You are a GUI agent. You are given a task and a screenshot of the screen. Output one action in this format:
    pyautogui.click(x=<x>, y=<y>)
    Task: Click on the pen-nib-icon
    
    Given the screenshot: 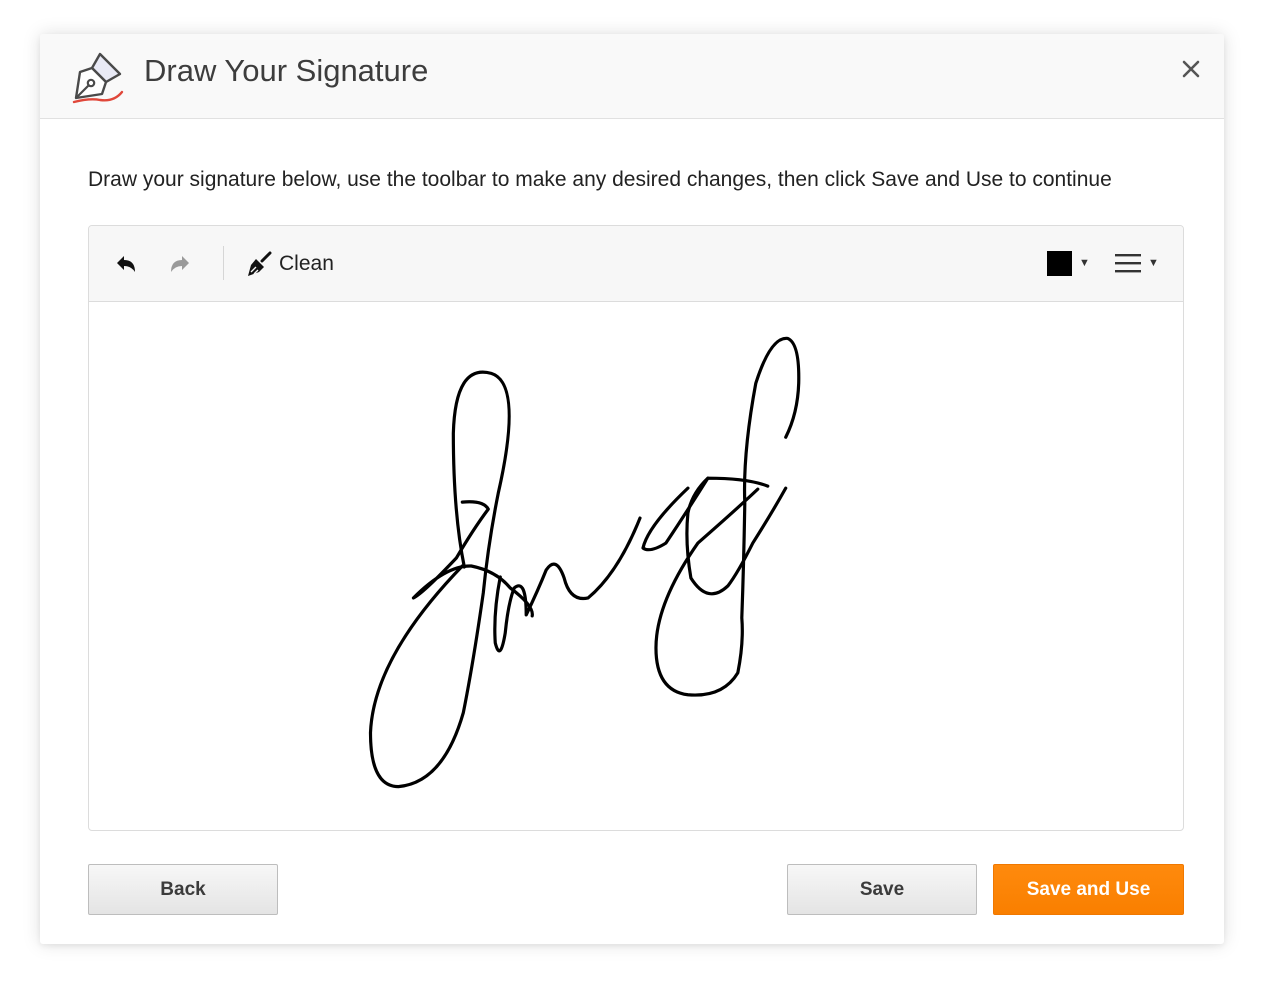 What is the action you would take?
    pyautogui.click(x=98, y=78)
    